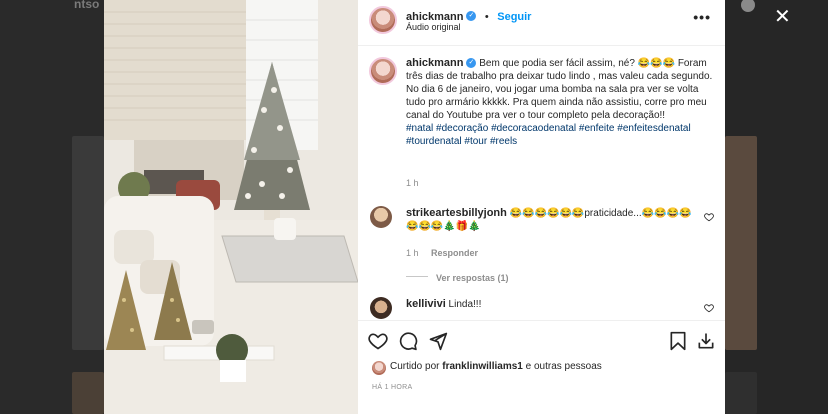 The image size is (828, 414). Describe the element at coordinates (748, 6) in the screenshot. I see `background-icon` at that location.